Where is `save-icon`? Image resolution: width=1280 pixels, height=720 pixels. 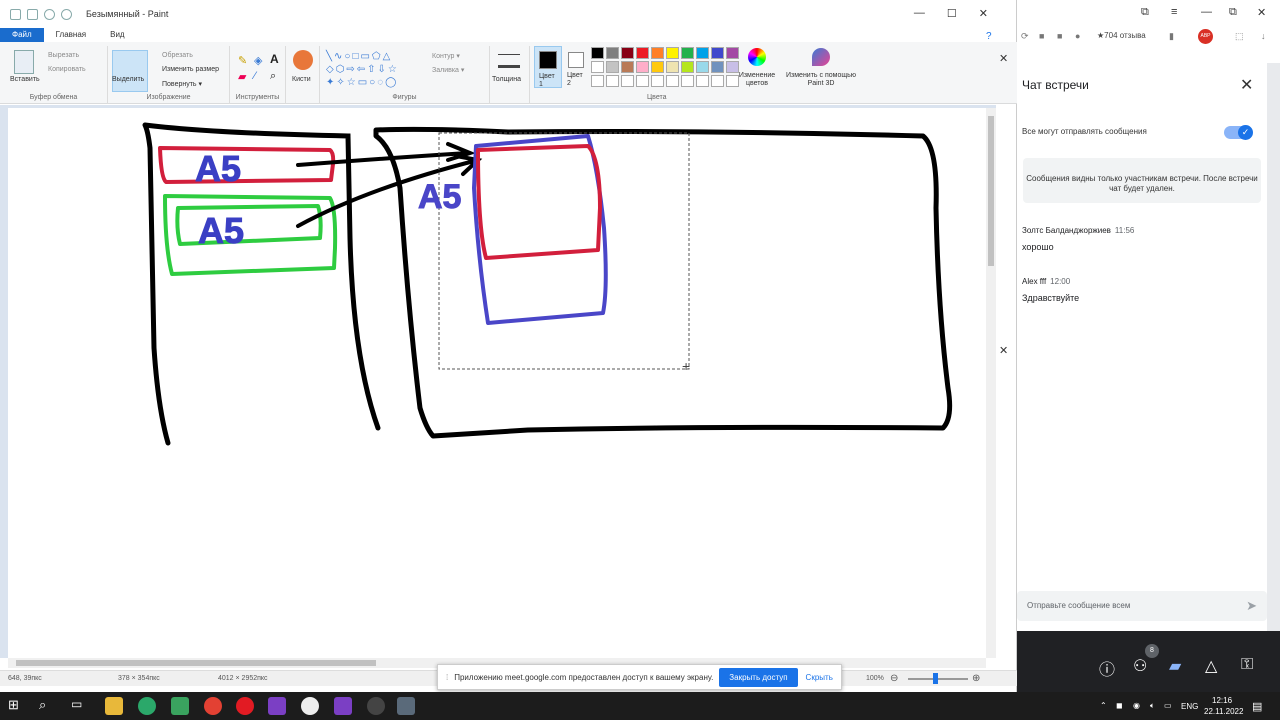
save-icon is located at coordinates (32, 14).